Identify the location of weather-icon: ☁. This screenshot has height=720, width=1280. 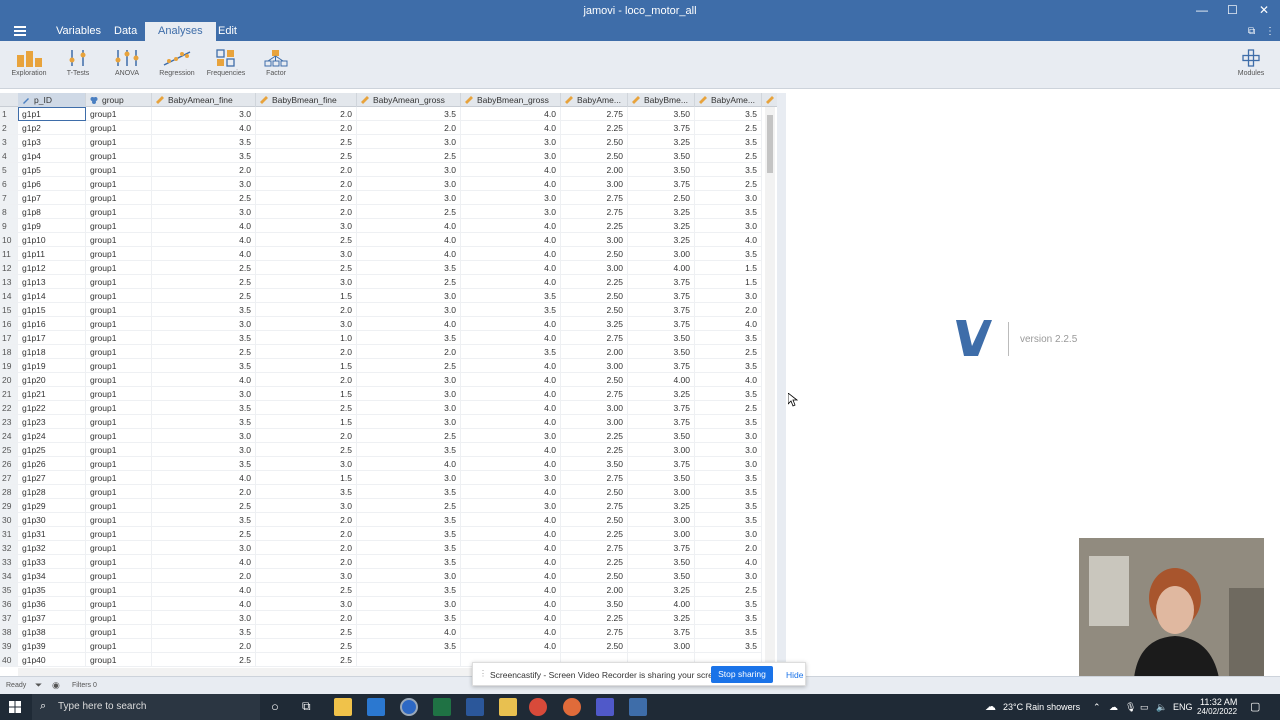
(990, 706).